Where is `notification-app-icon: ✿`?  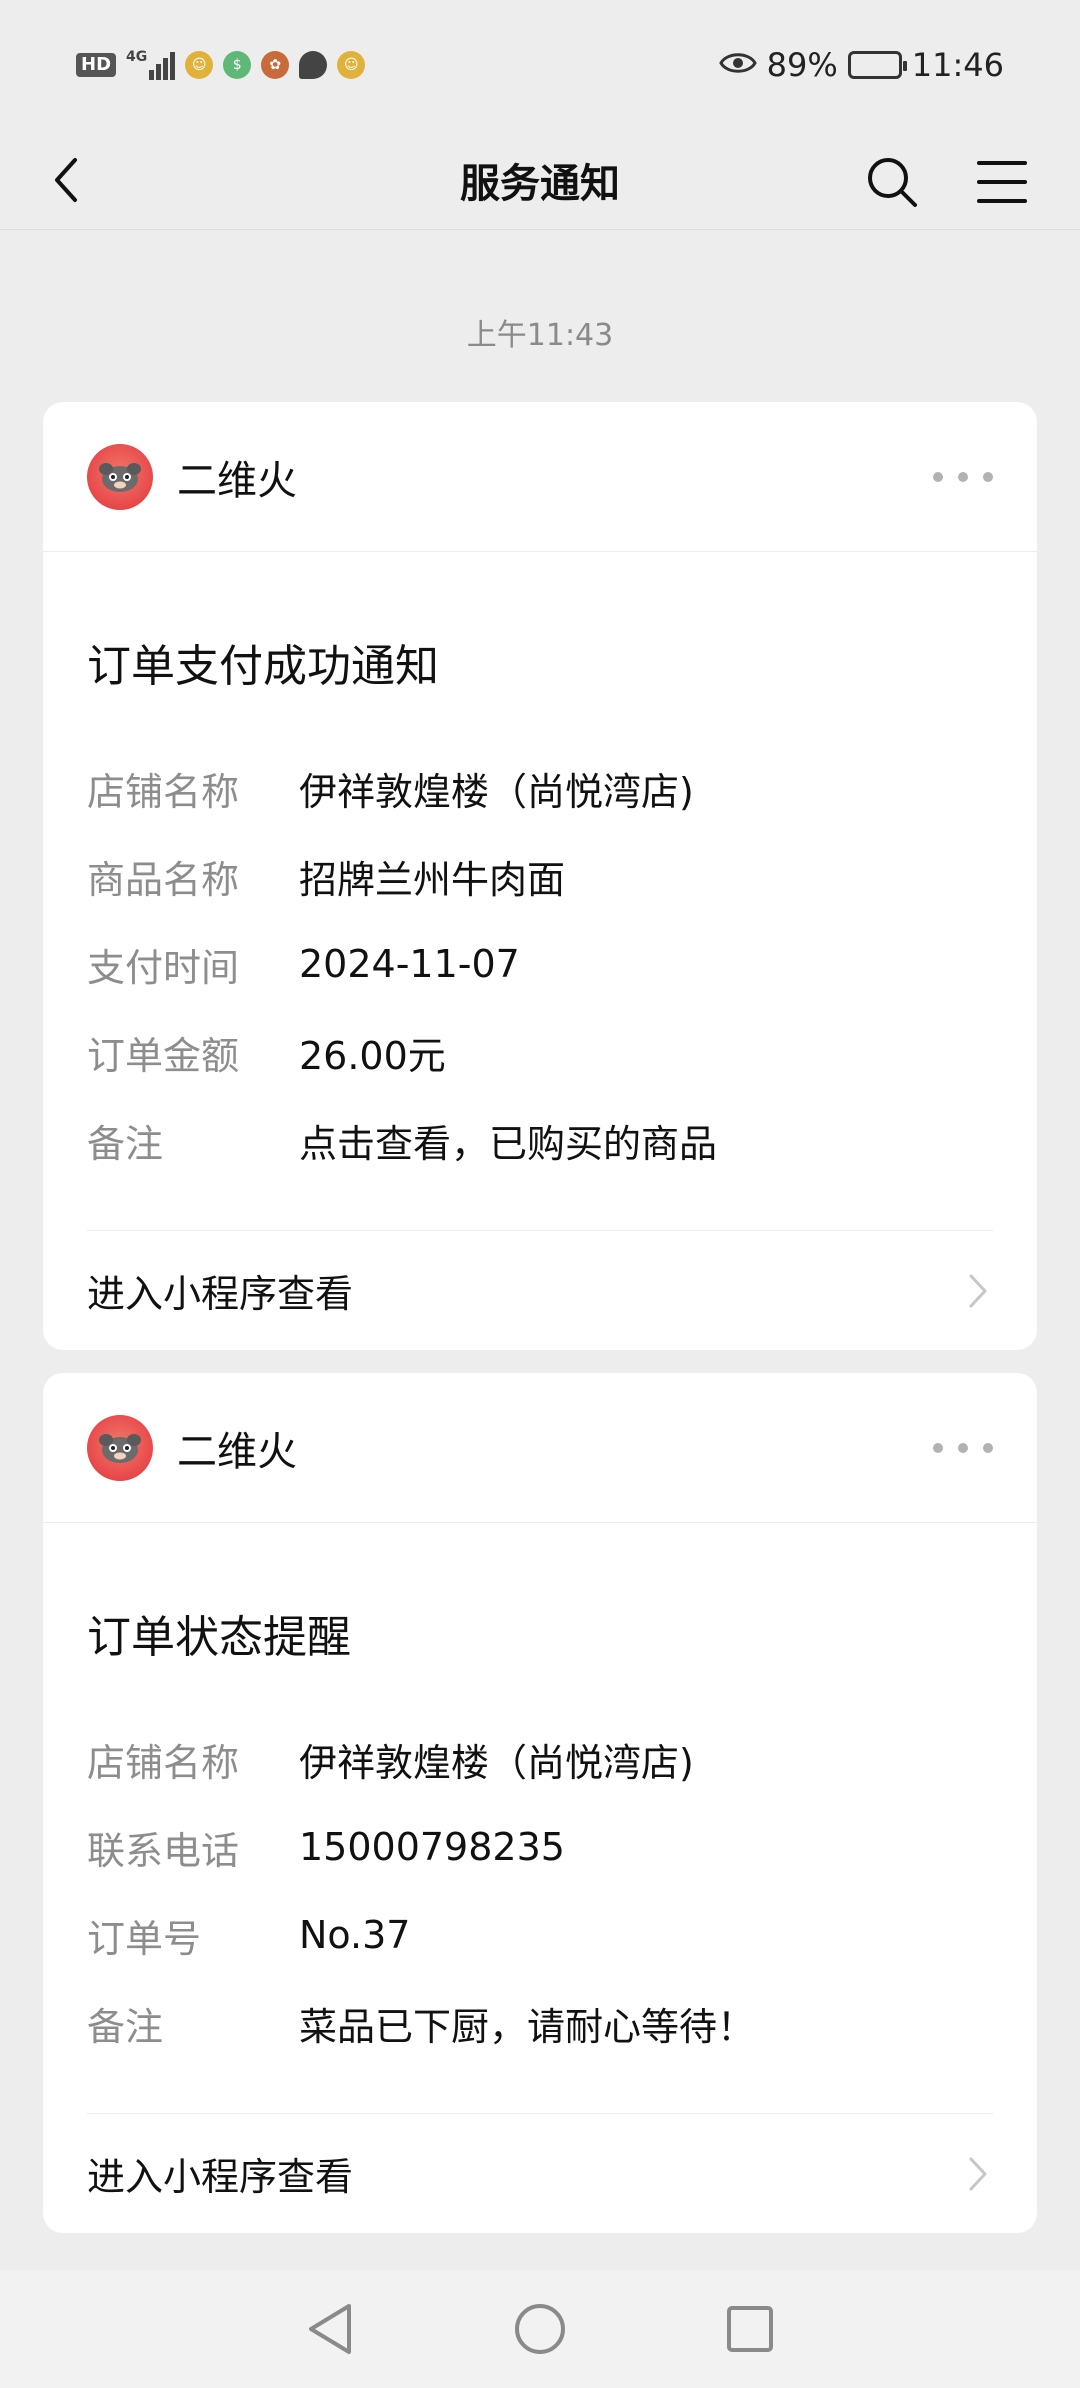
notification-app-icon: ✿ is located at coordinates (275, 65).